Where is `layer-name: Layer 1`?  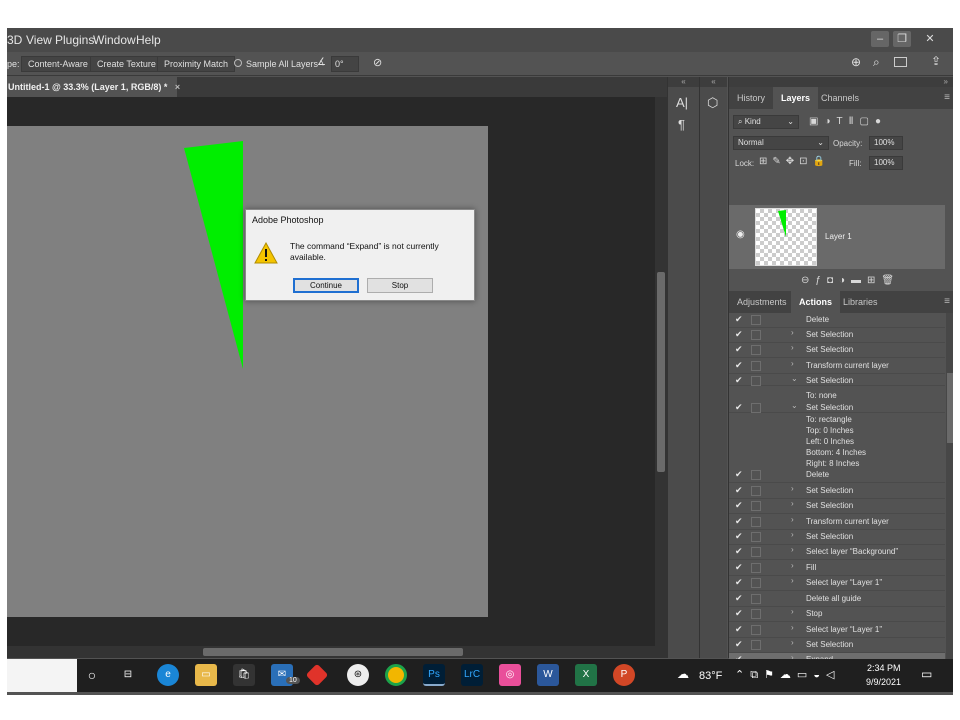 layer-name: Layer 1 is located at coordinates (838, 236).